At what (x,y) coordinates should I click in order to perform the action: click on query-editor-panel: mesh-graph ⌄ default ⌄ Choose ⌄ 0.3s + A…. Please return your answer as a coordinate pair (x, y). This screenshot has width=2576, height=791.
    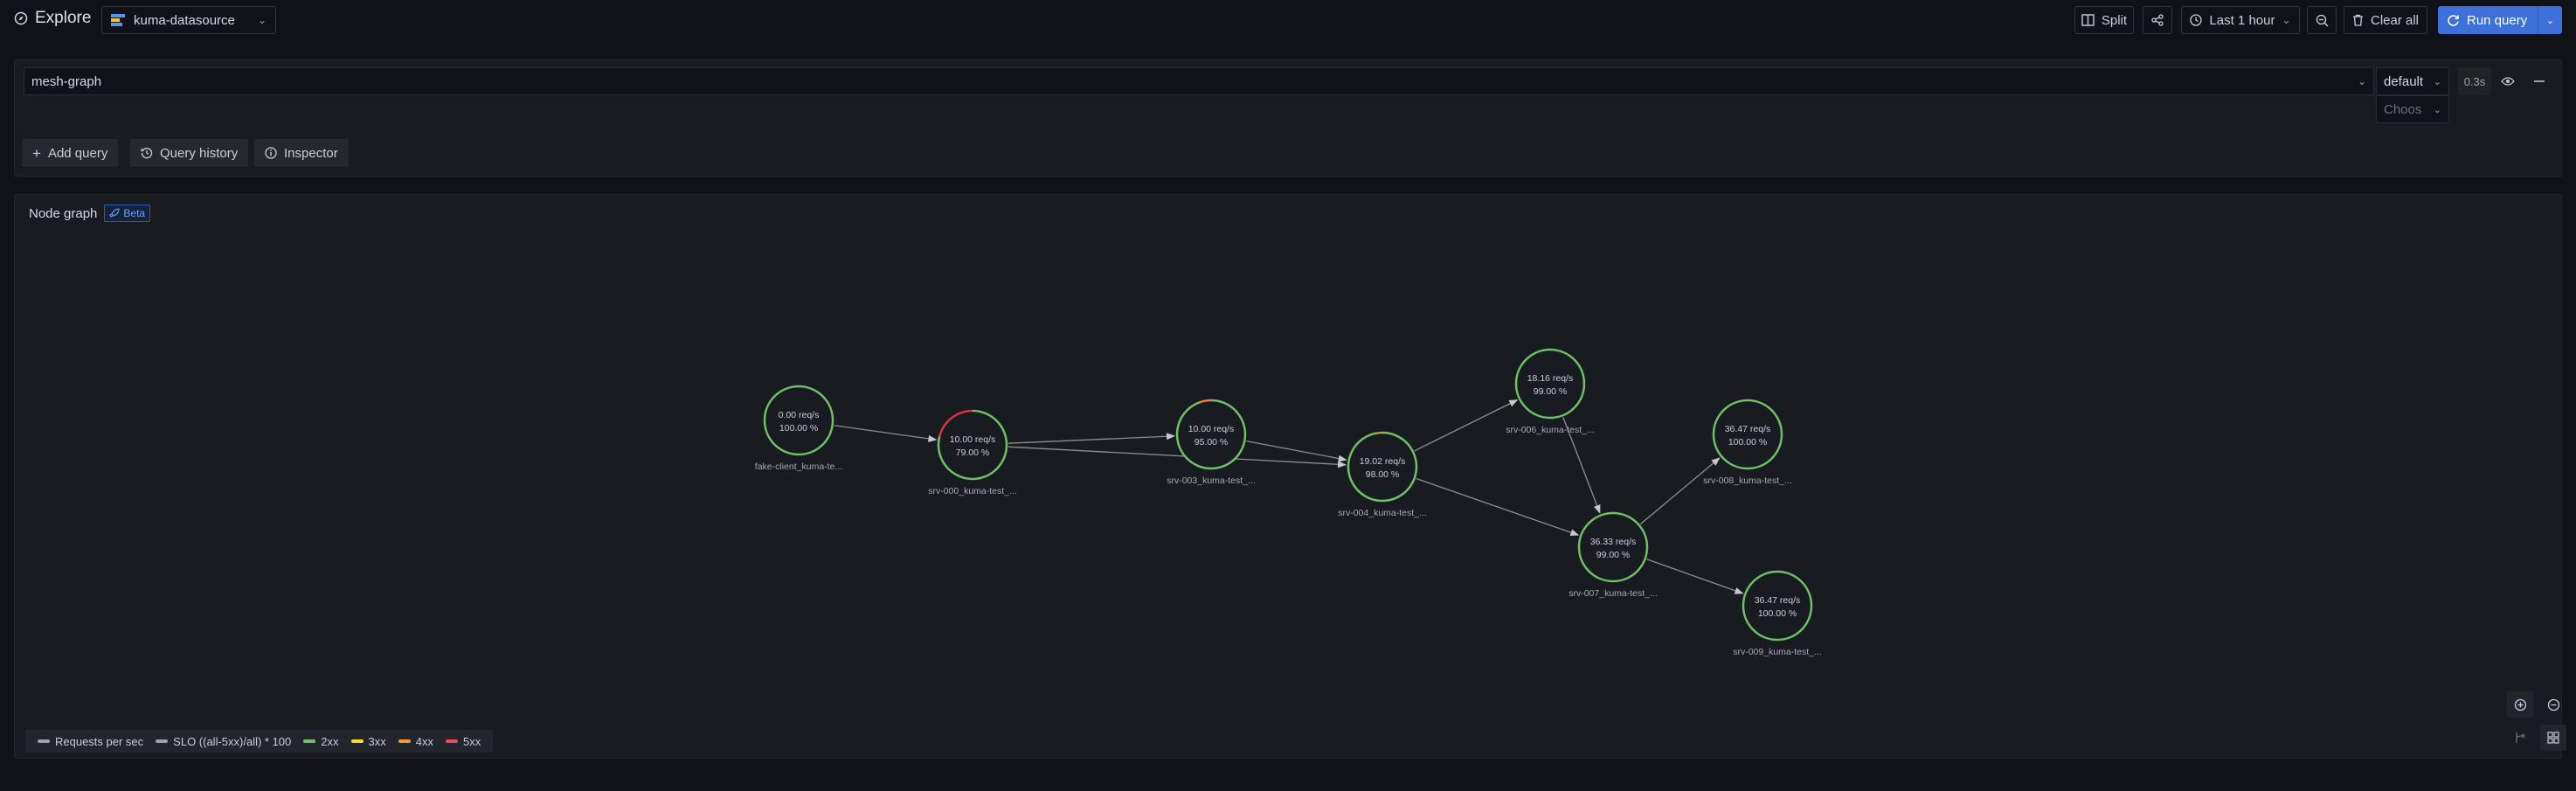
    Looking at the image, I should click on (1288, 118).